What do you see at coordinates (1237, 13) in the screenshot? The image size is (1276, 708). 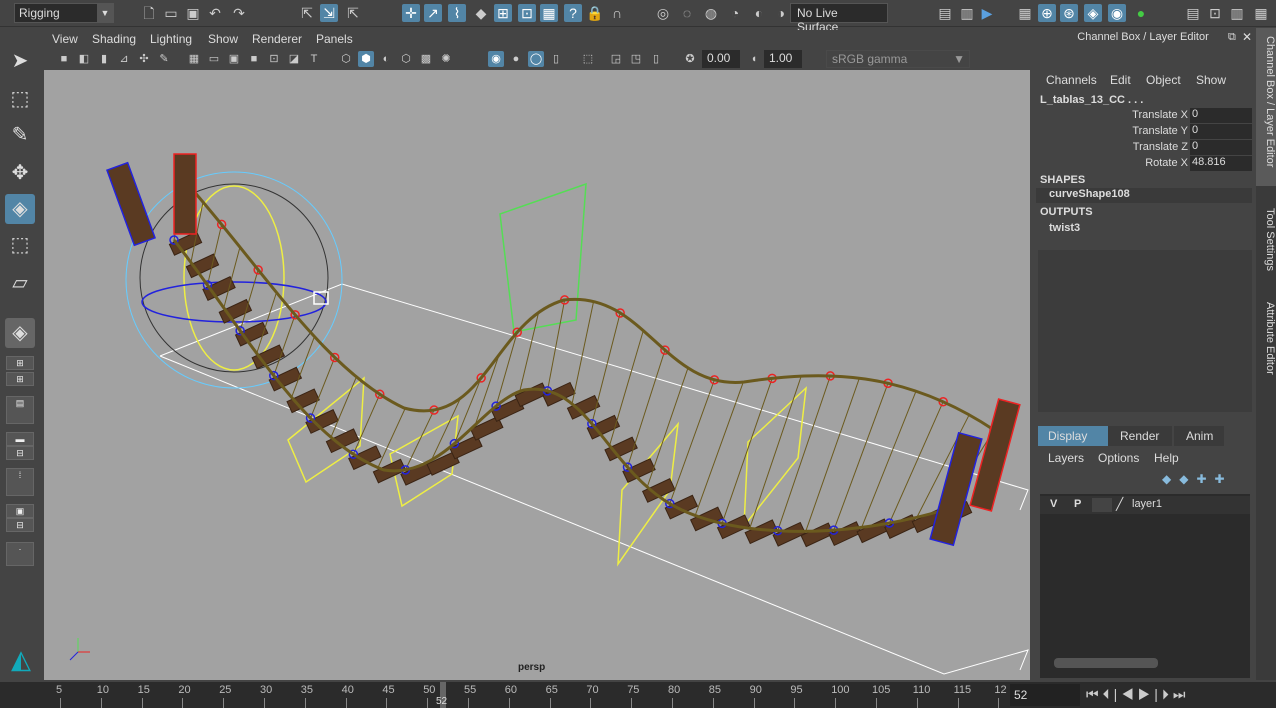 I see `attribute-editor-icon: ▥` at bounding box center [1237, 13].